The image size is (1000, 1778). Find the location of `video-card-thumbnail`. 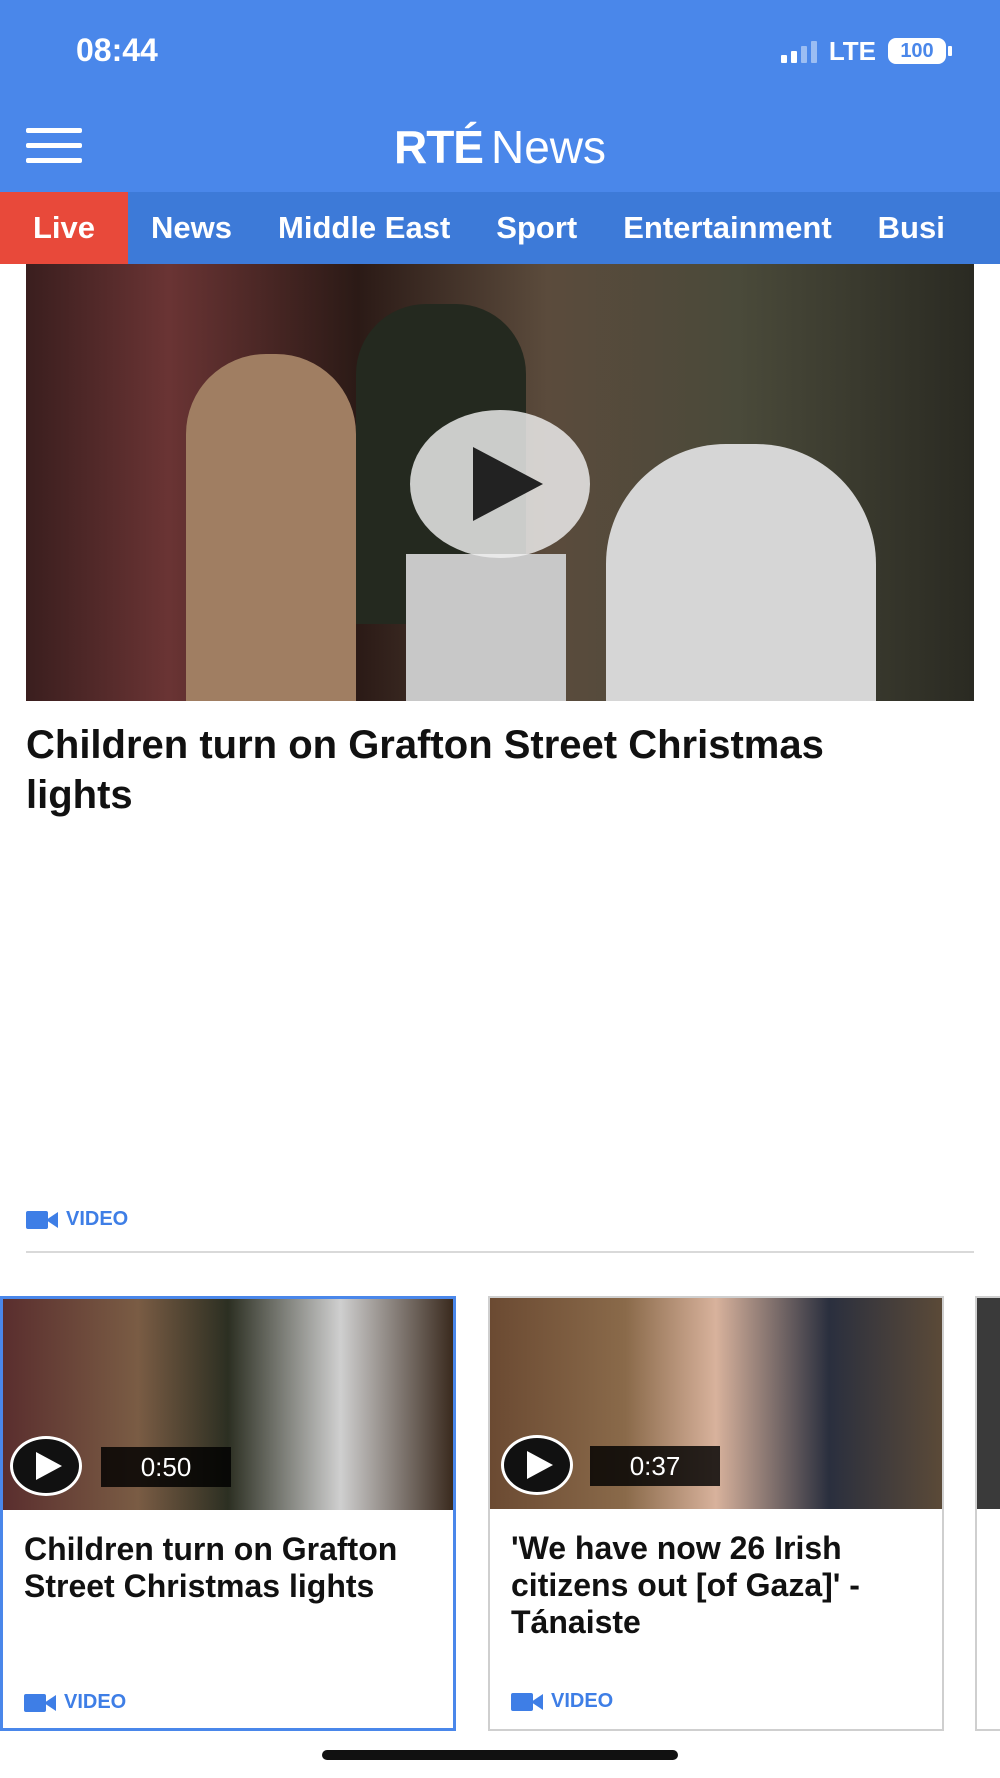

video-card-thumbnail is located at coordinates (988, 1403).